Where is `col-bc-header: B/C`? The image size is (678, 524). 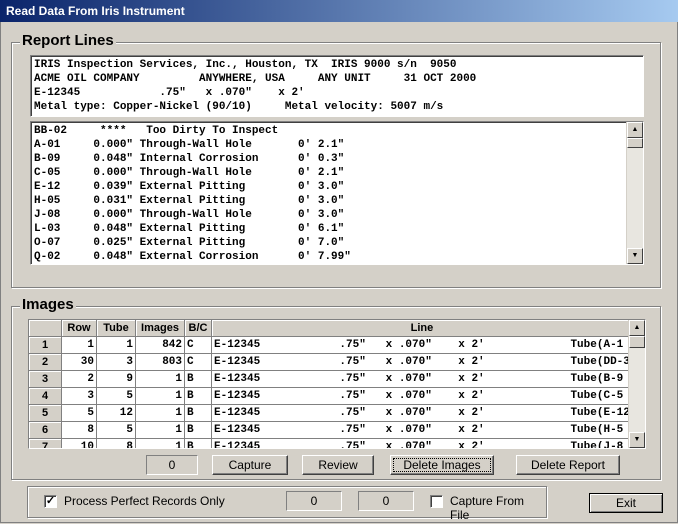
col-bc-header: B/C is located at coordinates (198, 328).